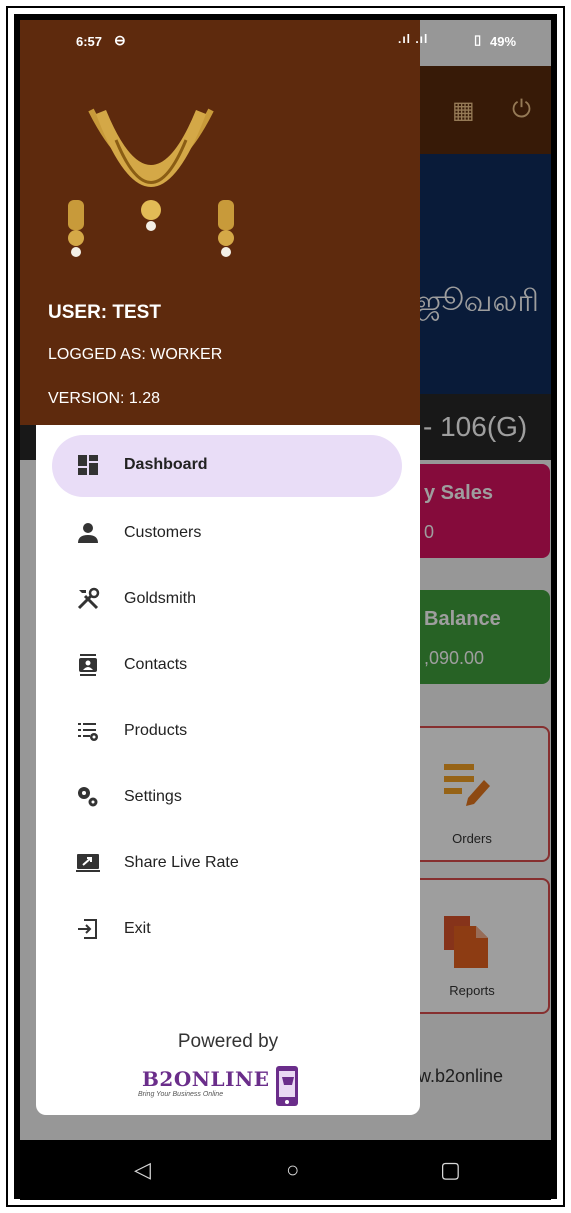 Image resolution: width=571 pixels, height=1213 pixels. I want to click on menu-label-share-live-rate: Share Live Rate, so click(181, 862).